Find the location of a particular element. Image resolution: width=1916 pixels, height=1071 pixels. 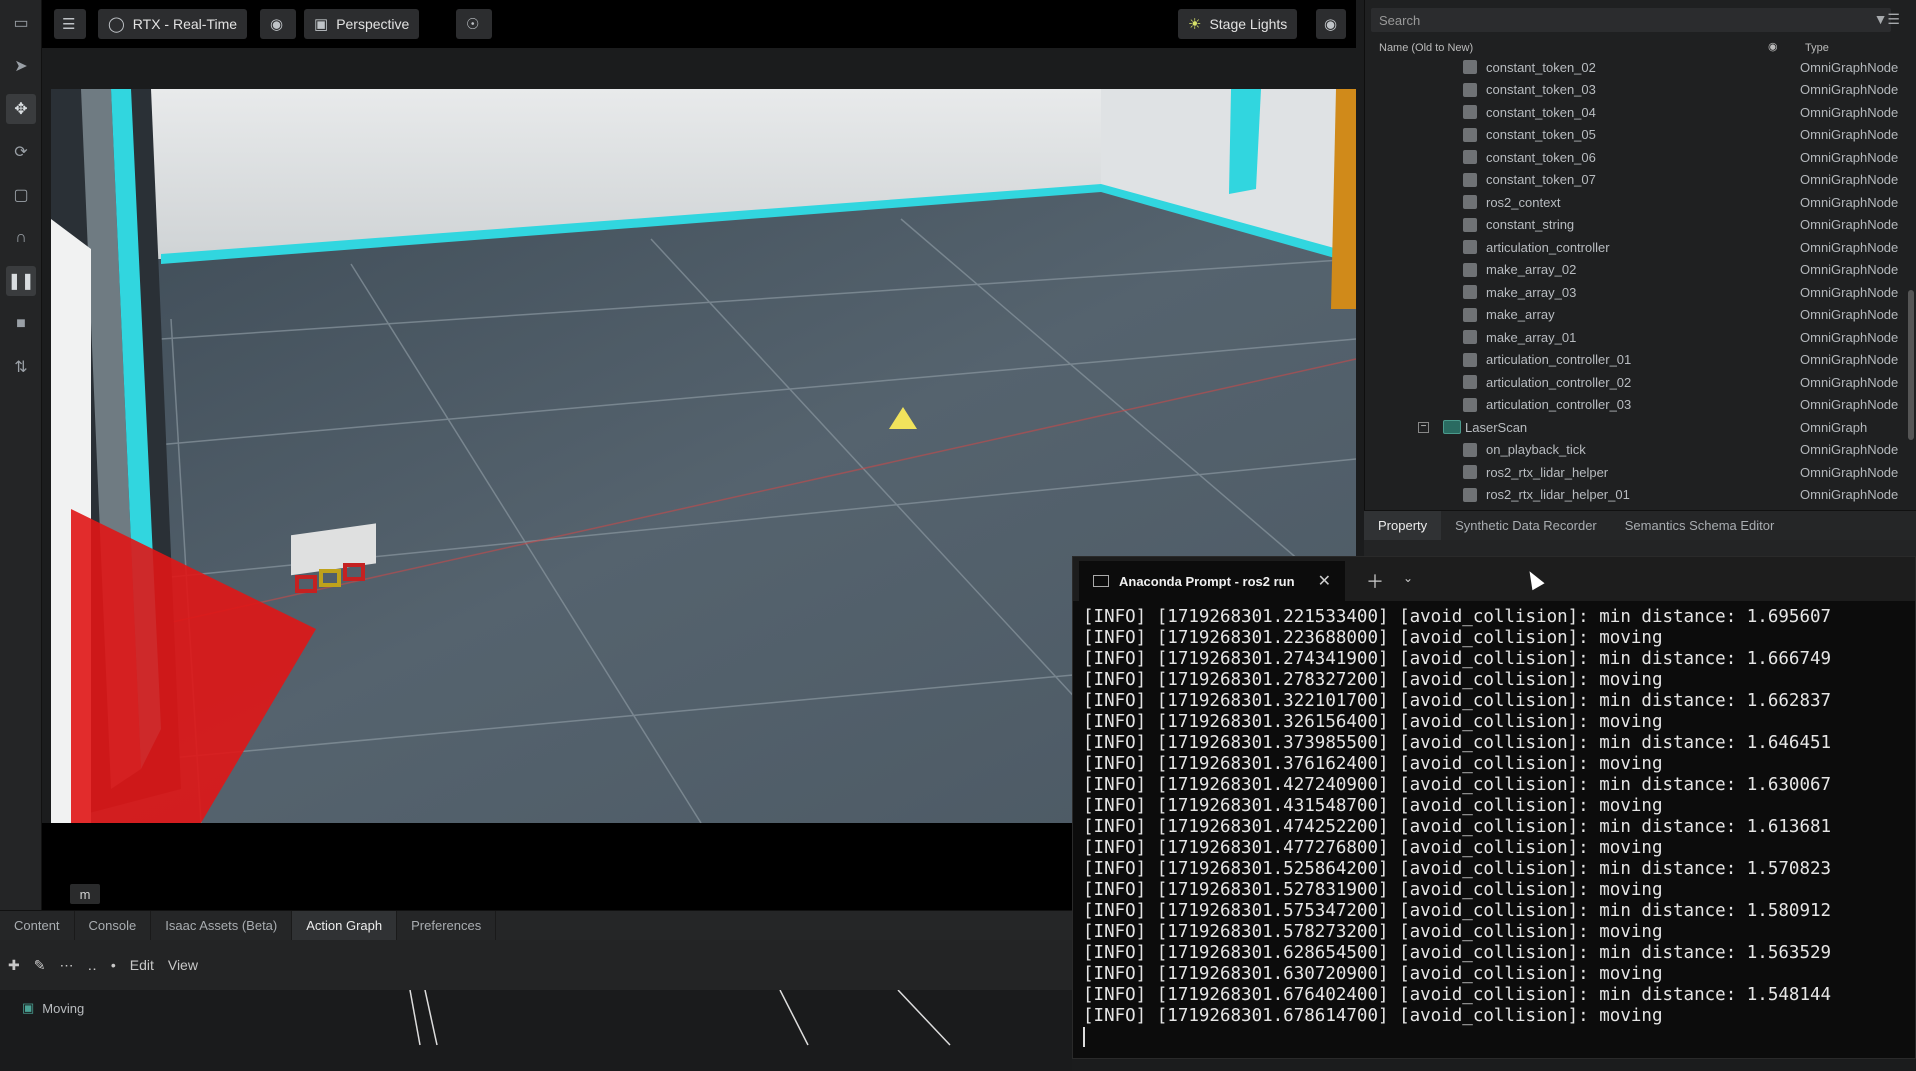

tree-row: make_array_02 OmniGraphNode is located at coordinates (1640, 270).